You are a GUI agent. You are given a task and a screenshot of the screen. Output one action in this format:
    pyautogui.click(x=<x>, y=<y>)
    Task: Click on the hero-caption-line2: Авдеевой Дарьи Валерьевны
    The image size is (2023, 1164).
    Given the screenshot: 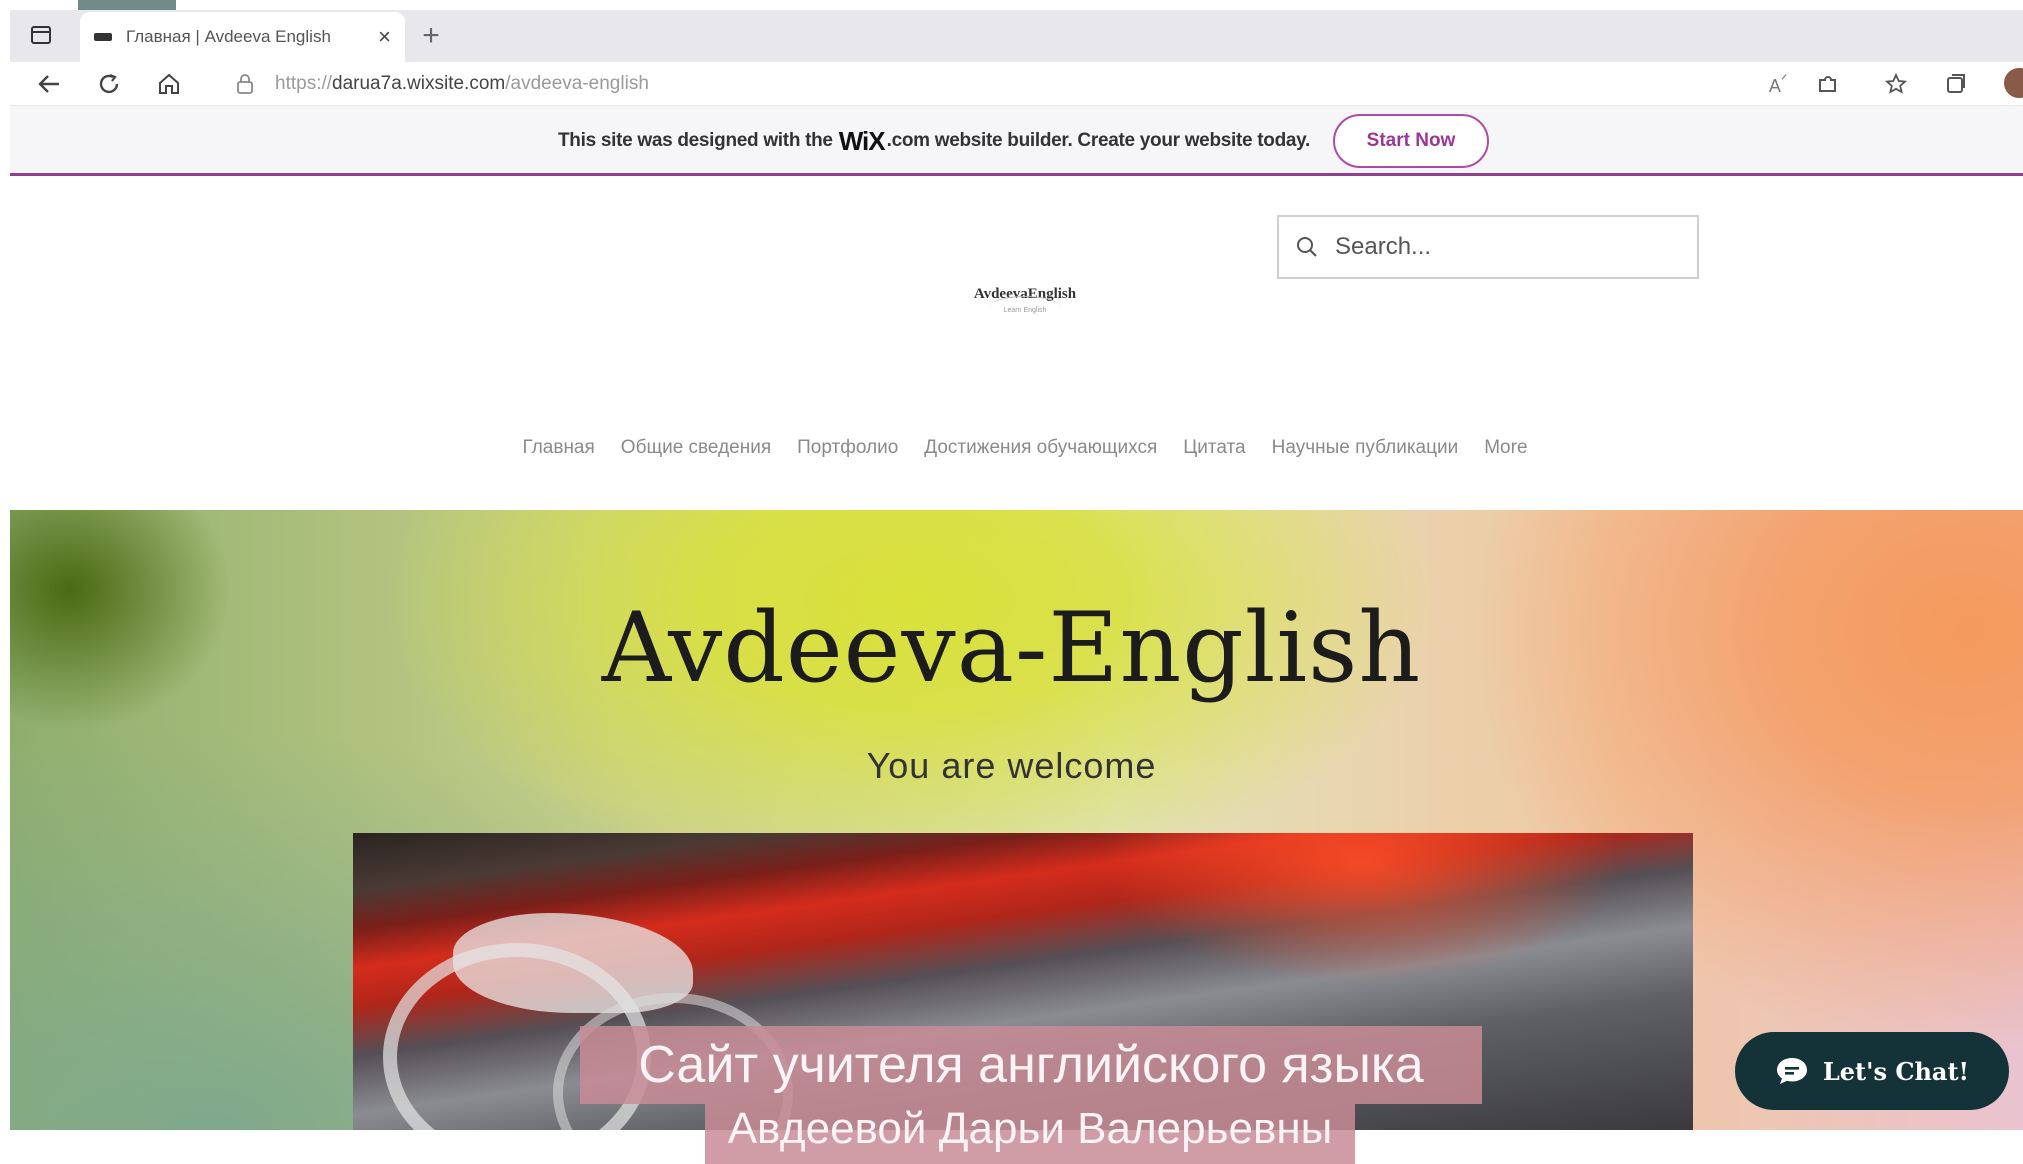 What is the action you would take?
    pyautogui.click(x=1030, y=1134)
    